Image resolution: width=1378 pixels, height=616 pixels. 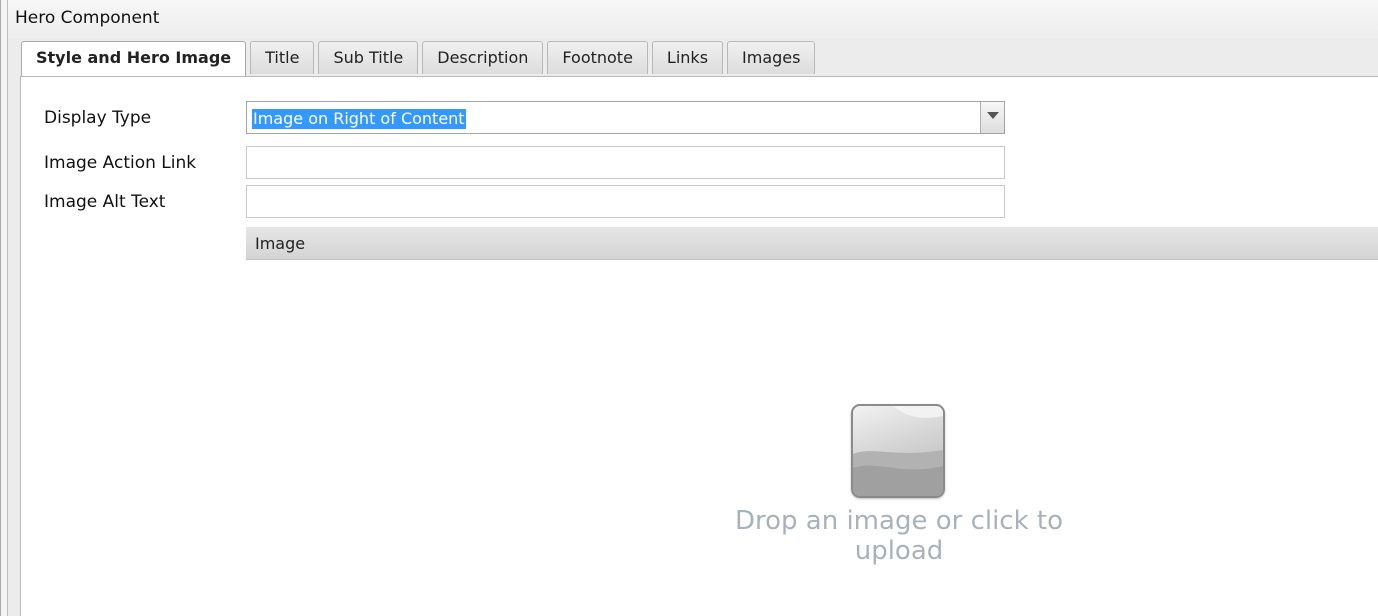 What do you see at coordinates (625, 201) in the screenshot?
I see `image-alt-text-input` at bounding box center [625, 201].